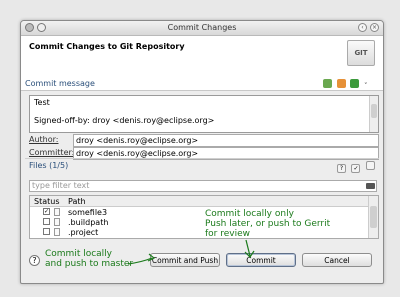 The width and height of the screenshot is (400, 297). I want to click on annotation-line: Commit locally only, so click(249, 214).